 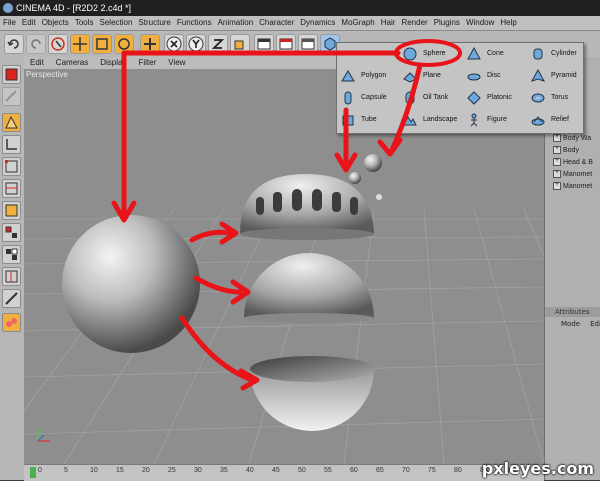 I want to click on viewport-menu-edit: Edit, so click(x=37, y=63).